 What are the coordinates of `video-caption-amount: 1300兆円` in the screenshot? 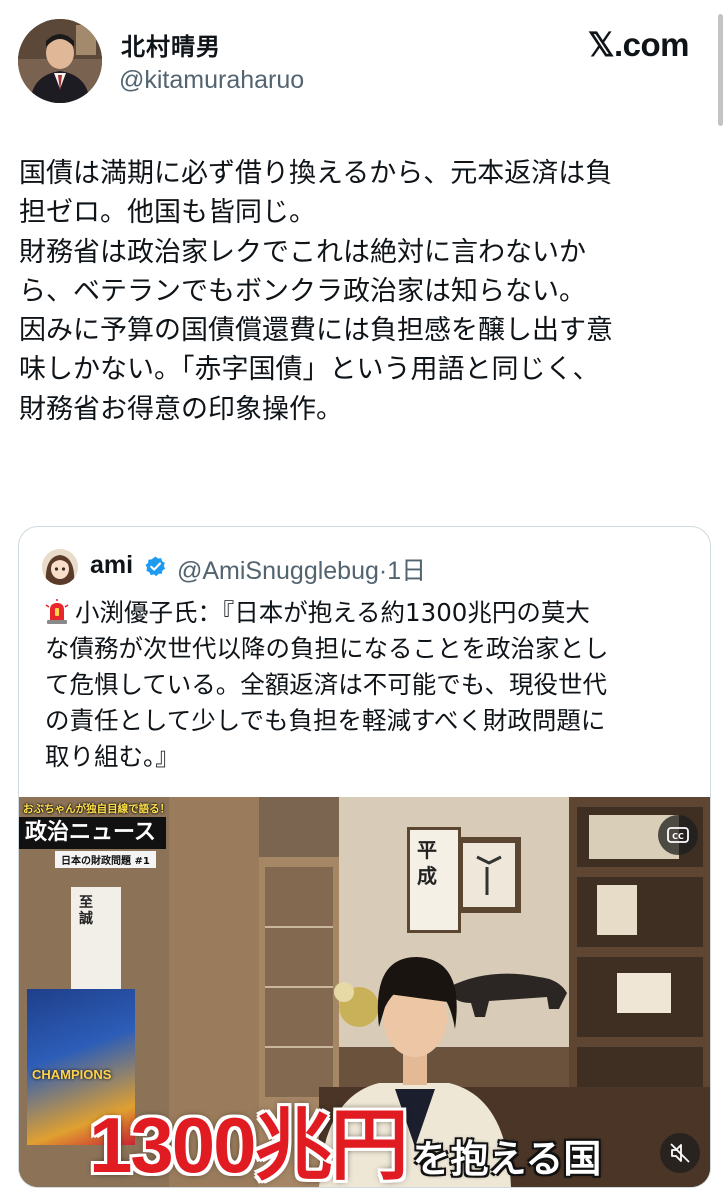 It's located at (249, 1144).